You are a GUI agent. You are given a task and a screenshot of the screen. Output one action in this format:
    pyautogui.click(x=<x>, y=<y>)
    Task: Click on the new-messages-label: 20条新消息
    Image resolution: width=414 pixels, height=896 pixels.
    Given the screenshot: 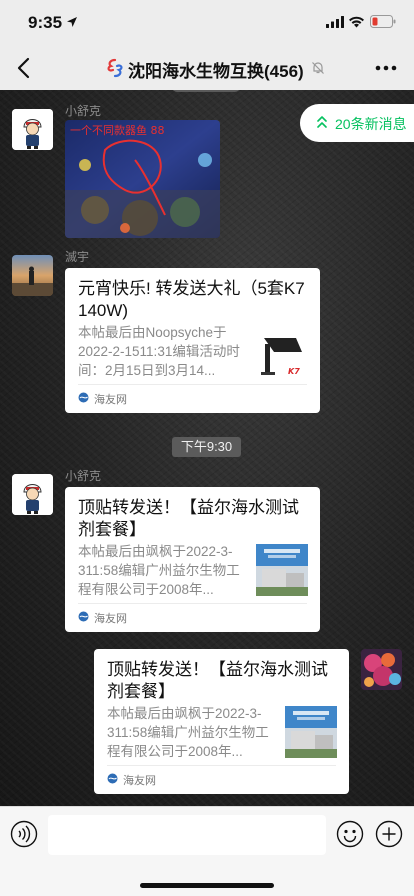 What is the action you would take?
    pyautogui.click(x=371, y=124)
    